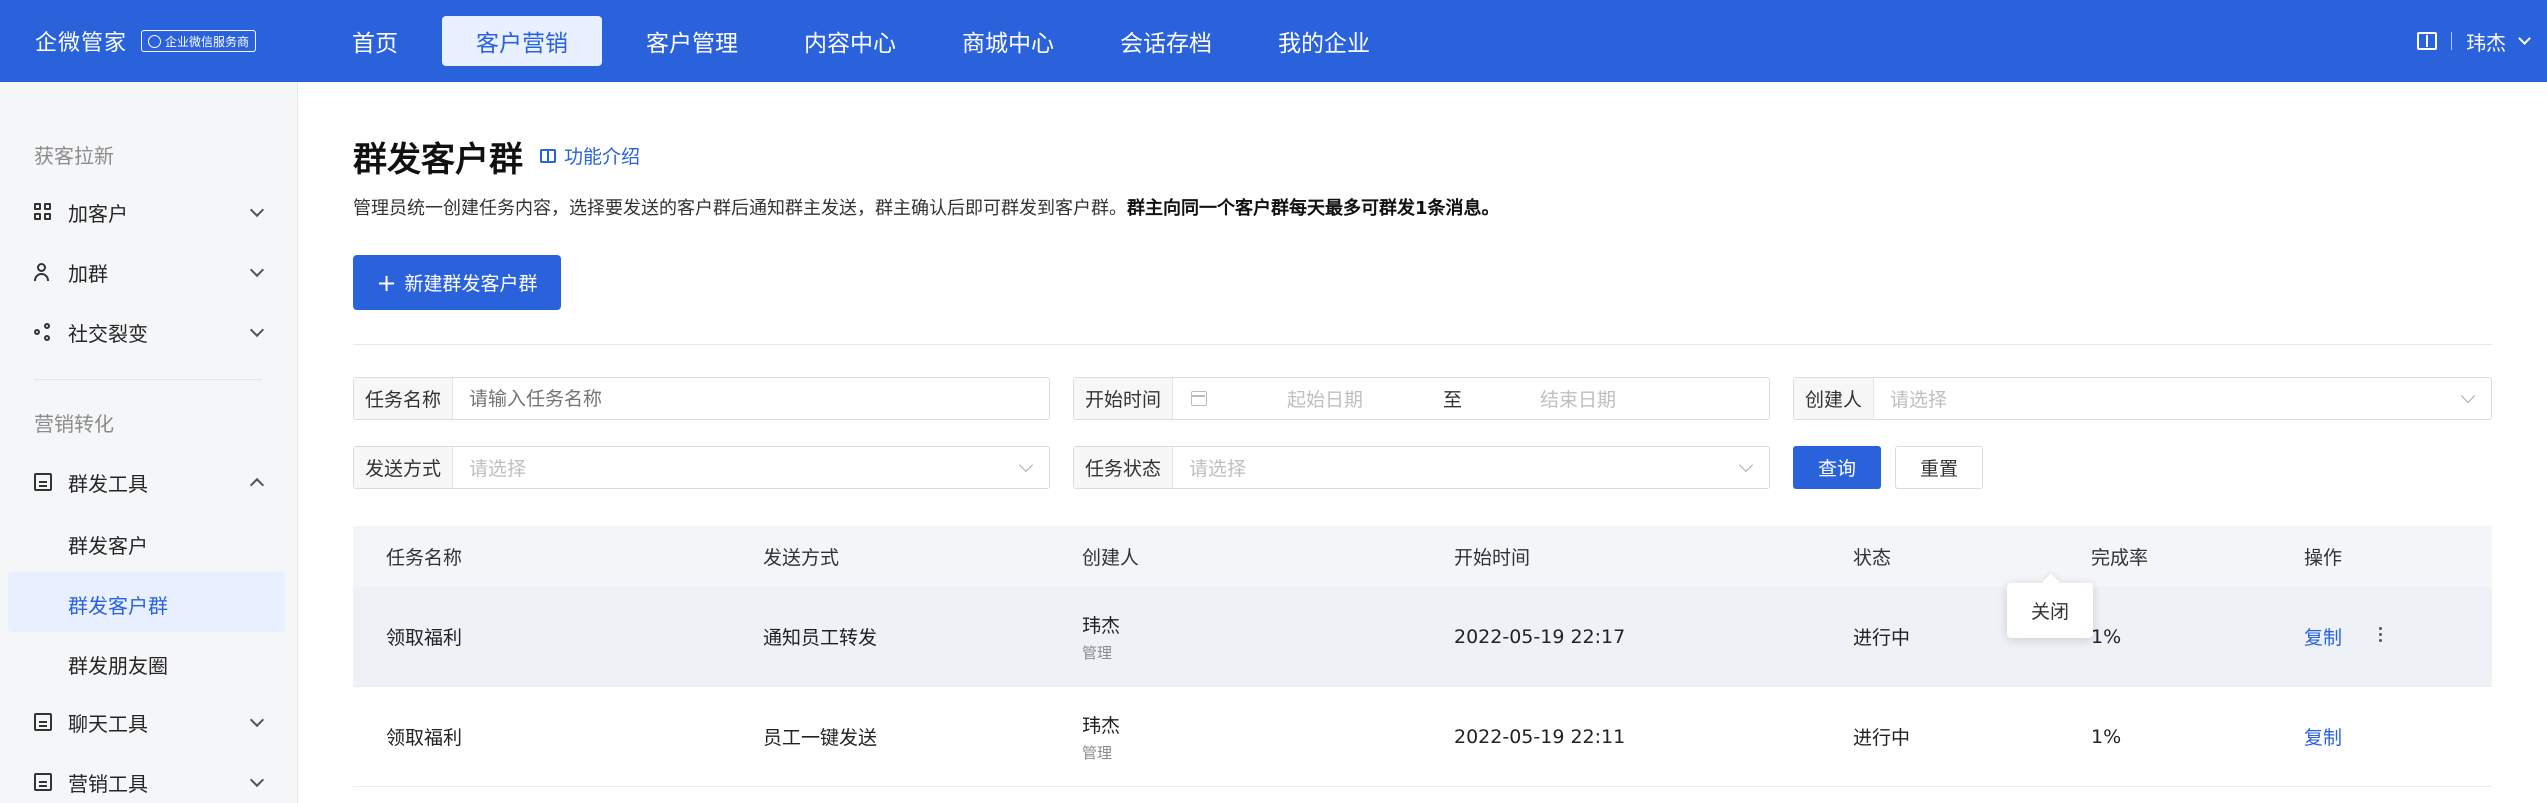 Image resolution: width=2547 pixels, height=803 pixels. Describe the element at coordinates (108, 544) in the screenshot. I see `sidebar-subitem-mass-customer: 群发客户` at that location.